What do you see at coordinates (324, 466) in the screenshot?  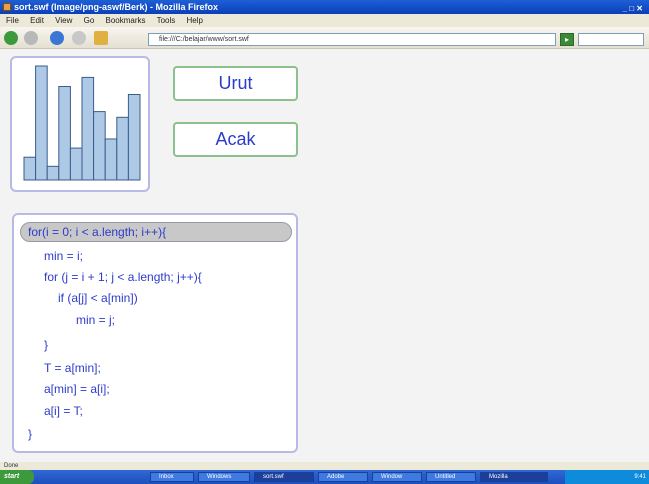 I see `status-bar: Done` at bounding box center [324, 466].